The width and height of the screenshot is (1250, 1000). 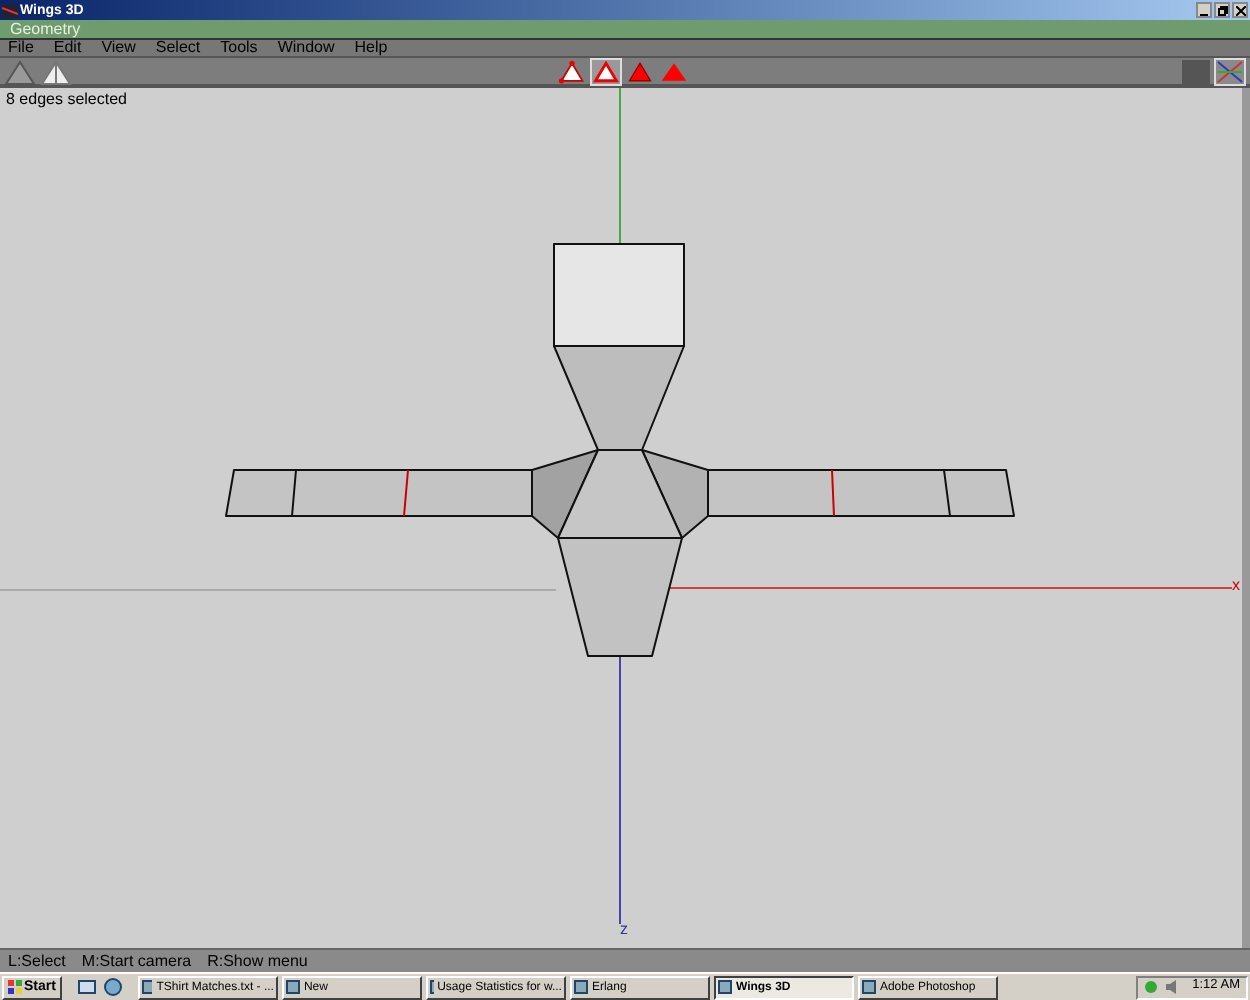 What do you see at coordinates (371, 48) in the screenshot?
I see `menu-item: Help` at bounding box center [371, 48].